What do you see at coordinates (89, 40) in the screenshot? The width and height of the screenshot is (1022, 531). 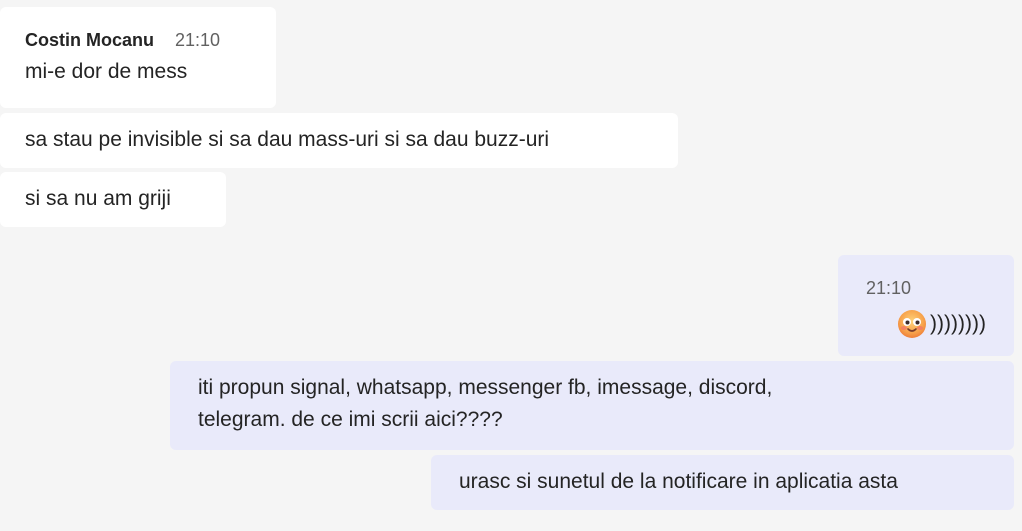 I see `sender-name: Costin Mocanu` at bounding box center [89, 40].